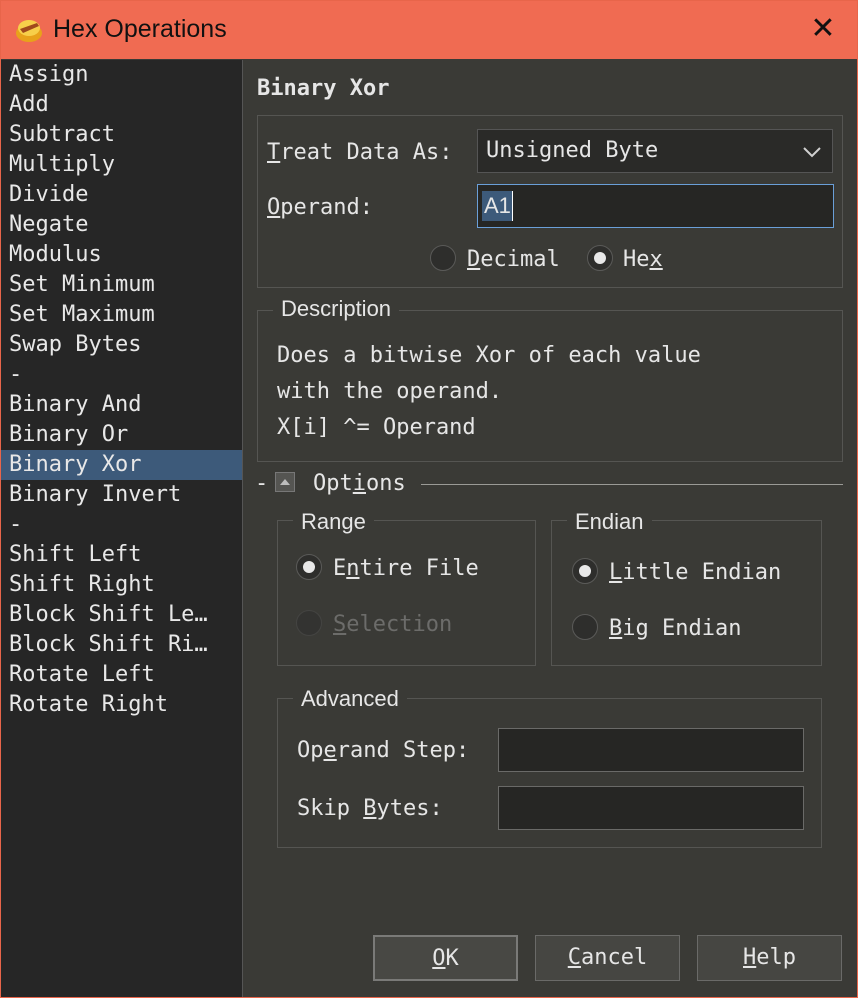 This screenshot has height=998, width=858. I want to click on operation-item: Subtract, so click(121, 135).